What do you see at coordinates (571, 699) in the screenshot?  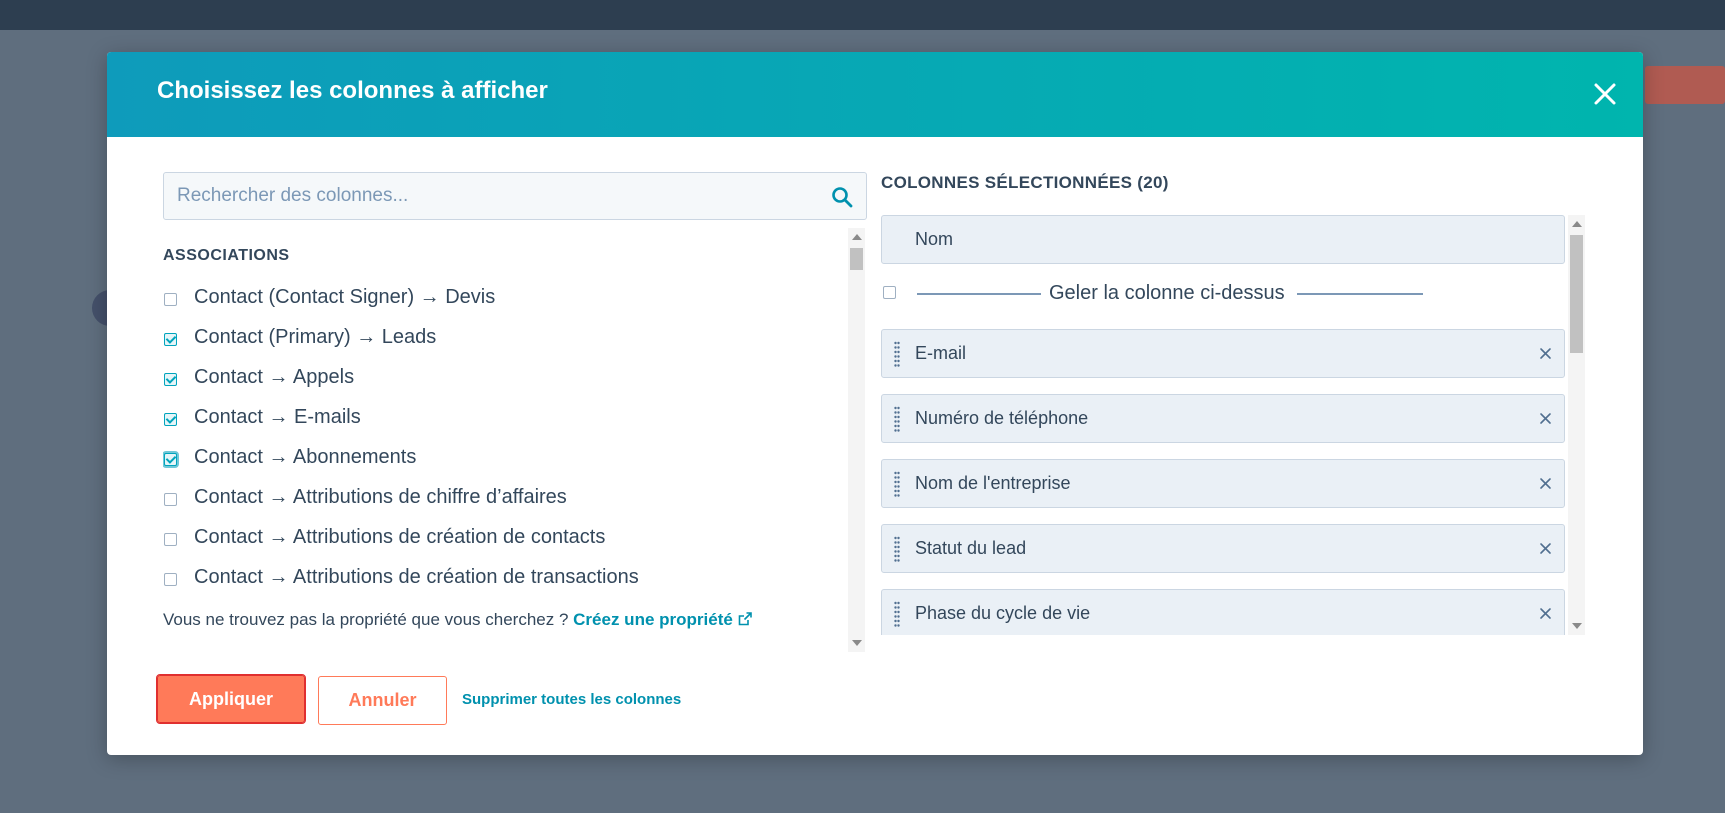 I see `remove-all-columns-link: Supprimer toutes les colonnes` at bounding box center [571, 699].